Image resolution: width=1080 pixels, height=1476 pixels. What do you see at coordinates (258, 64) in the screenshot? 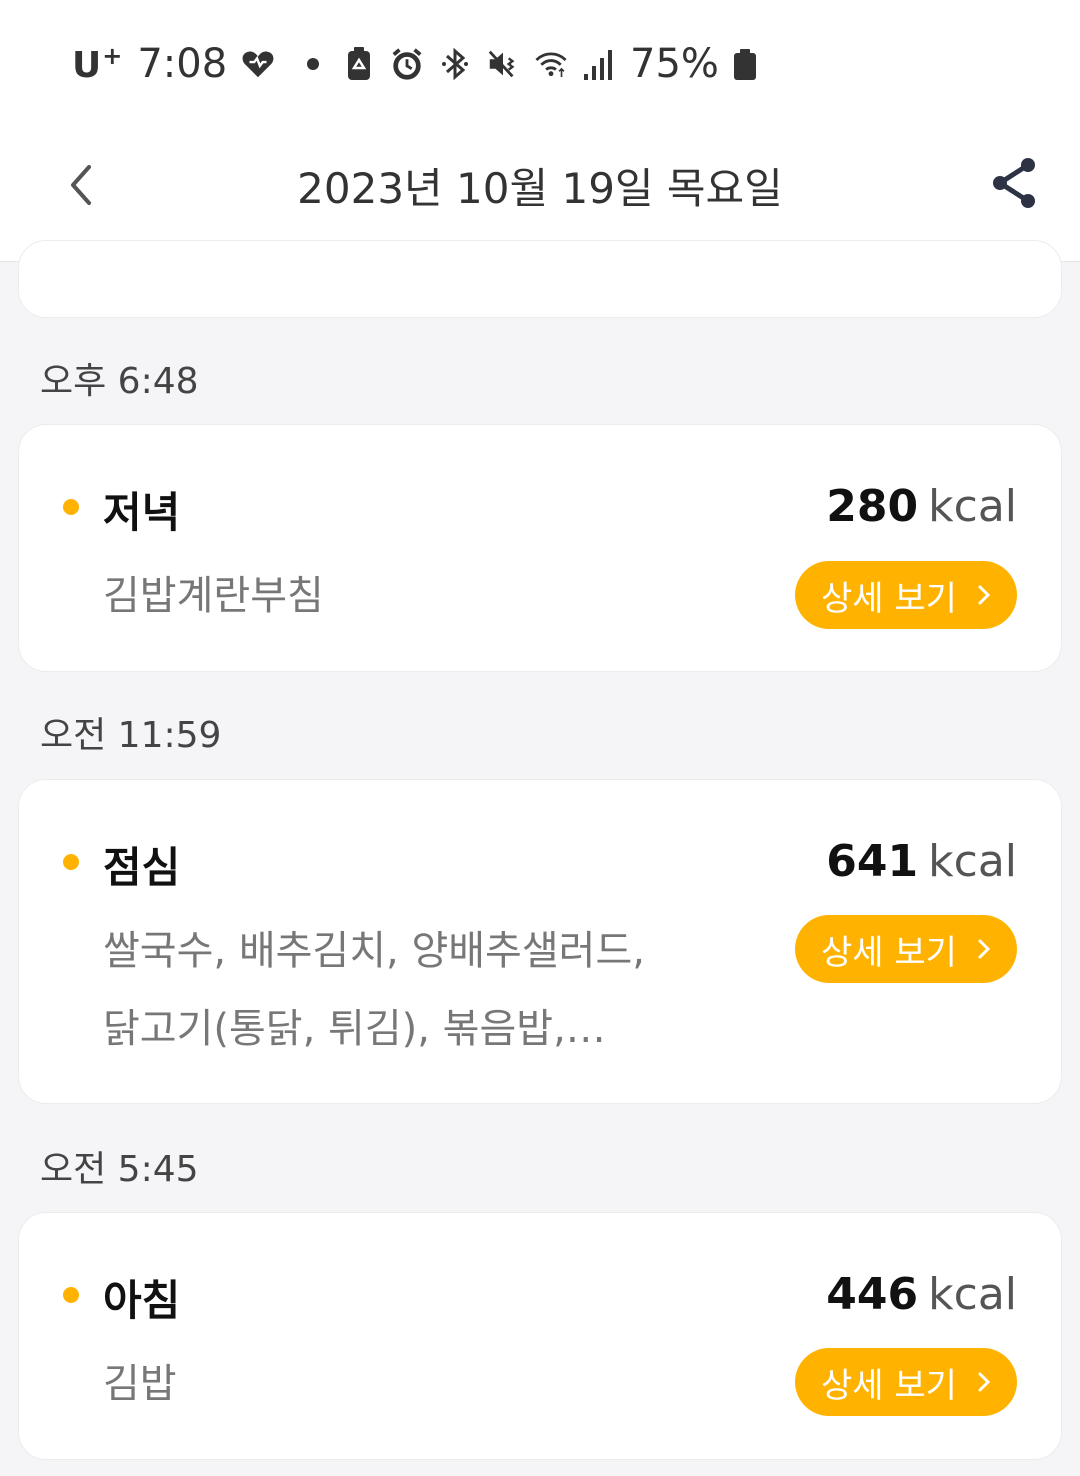
I see `health-heart-icon` at bounding box center [258, 64].